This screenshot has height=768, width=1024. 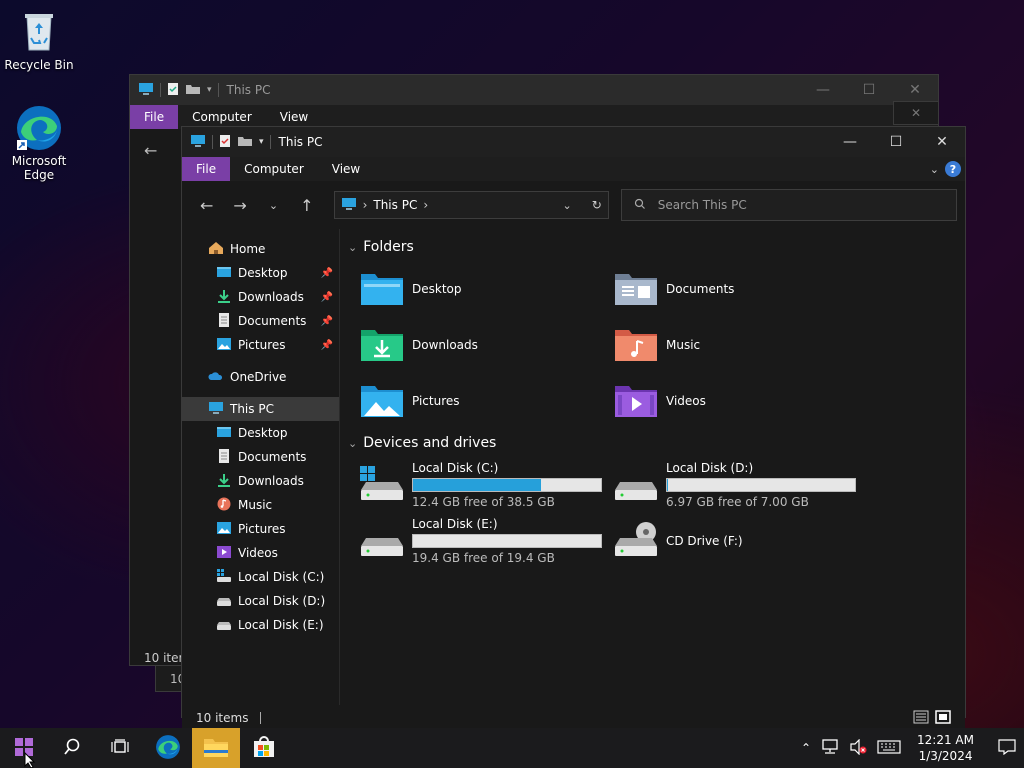 What do you see at coordinates (273, 205) in the screenshot?
I see `recent-locations-button: ⌄` at bounding box center [273, 205].